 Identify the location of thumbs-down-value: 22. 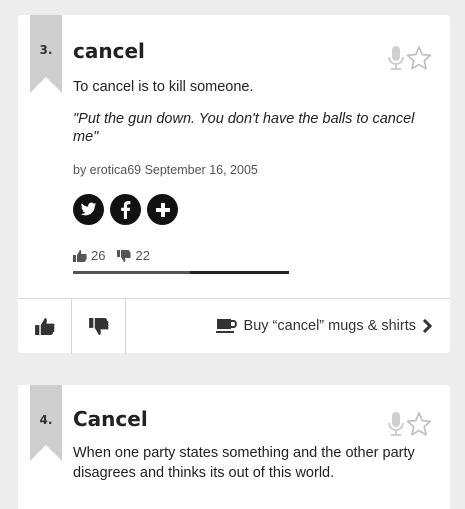
(142, 255).